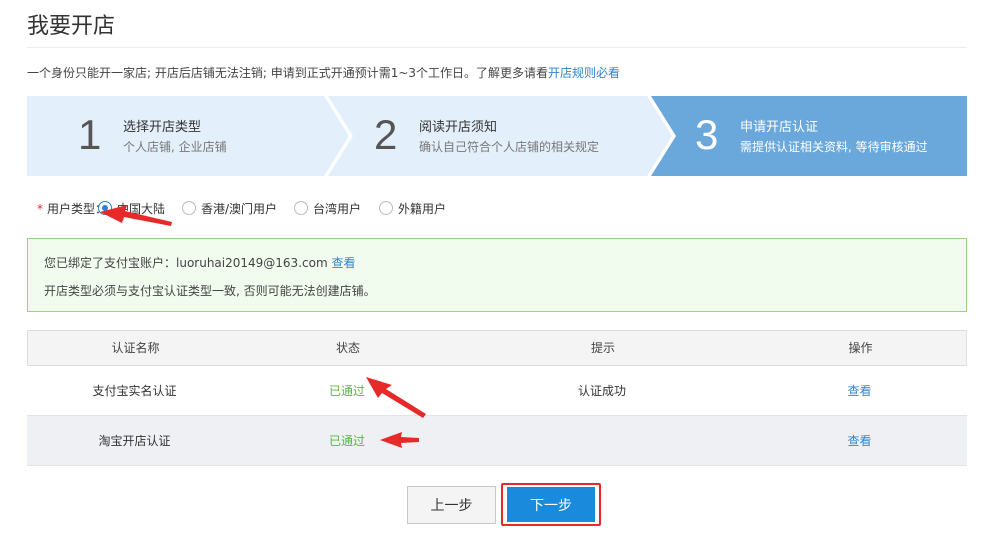  Describe the element at coordinates (71, 26) in the screenshot. I see `page-title: 我要开店` at that location.